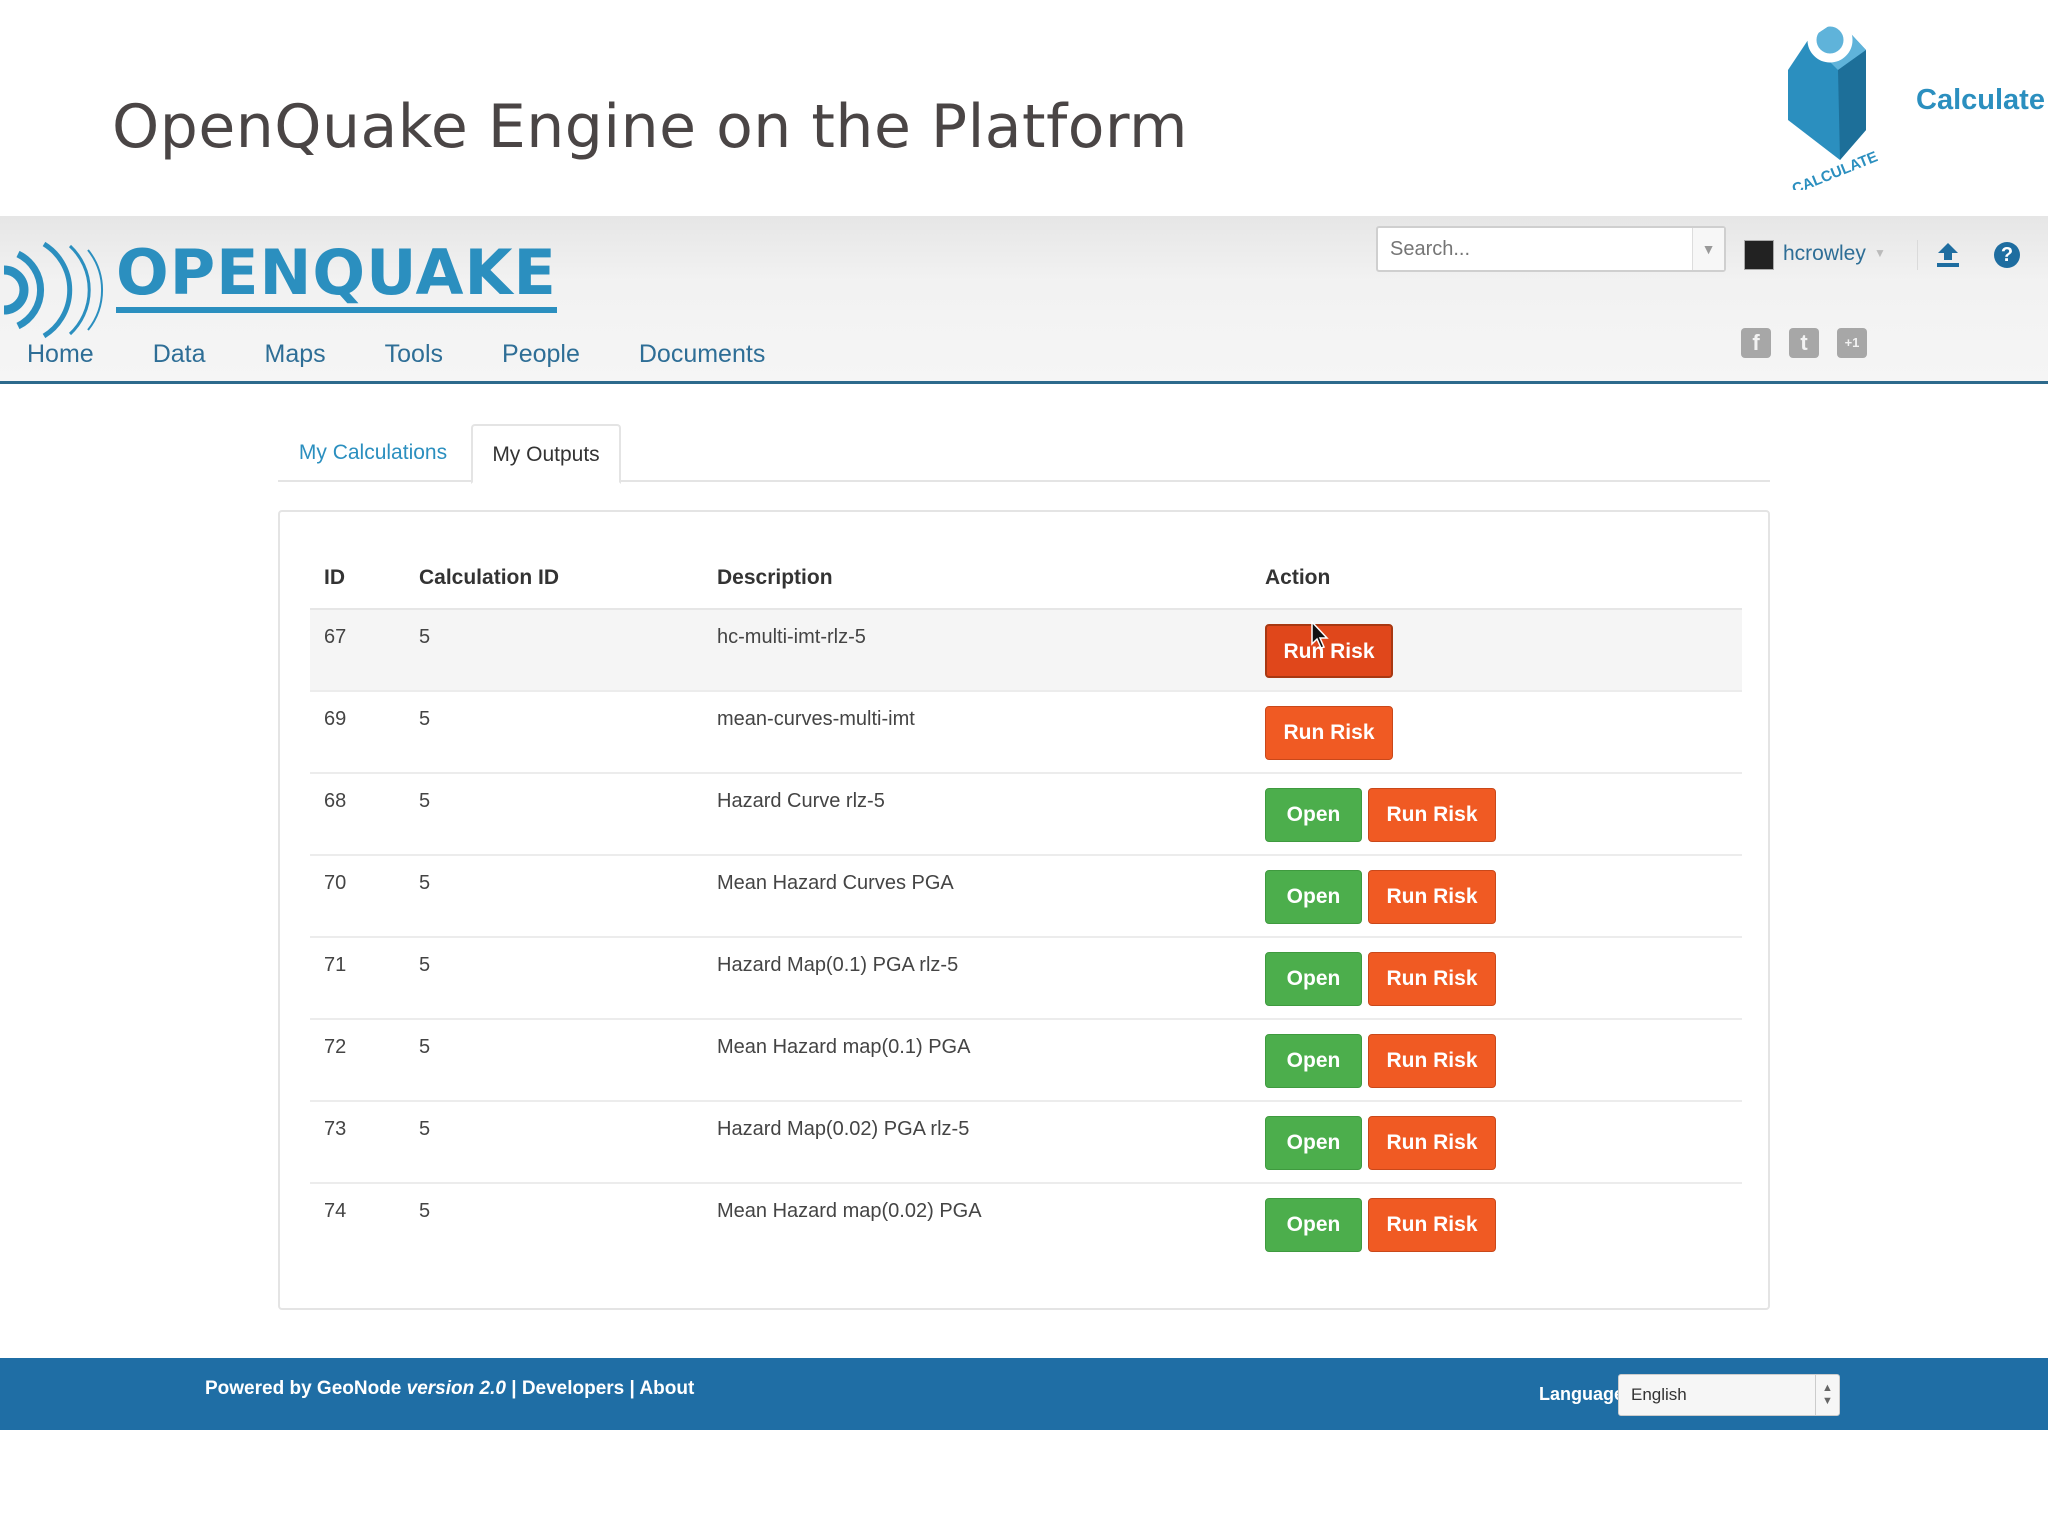 Image resolution: width=2048 pixels, height=1536 pixels. I want to click on table-row: 69 5 mean-curves-multi-imt Run Risk, so click(1026, 733).